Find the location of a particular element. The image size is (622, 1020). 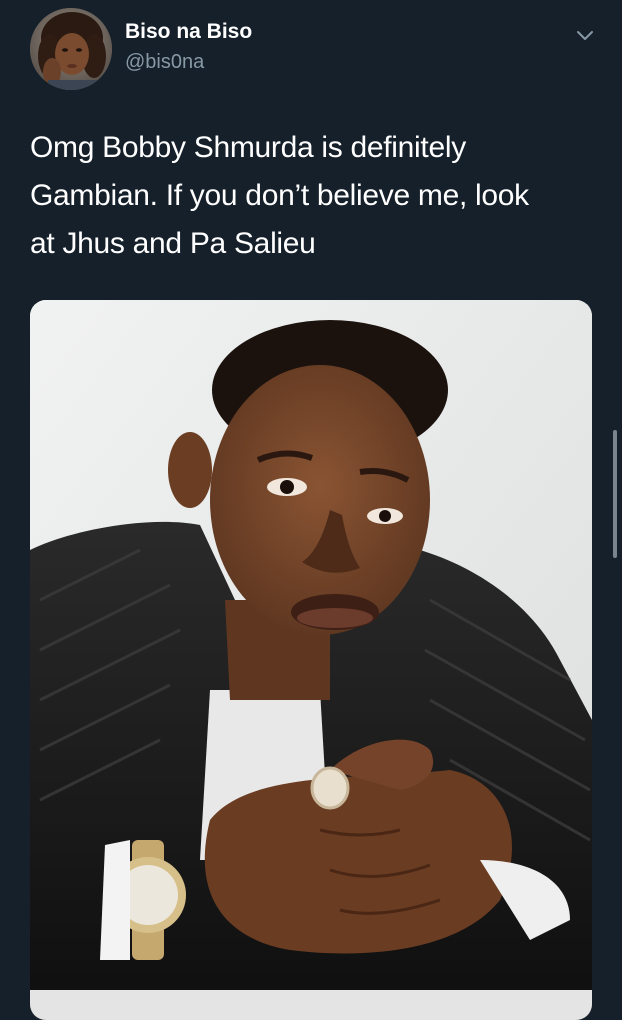

tweet-text-line: Omg Bobby Shmurda is definitely is located at coordinates (248, 147).